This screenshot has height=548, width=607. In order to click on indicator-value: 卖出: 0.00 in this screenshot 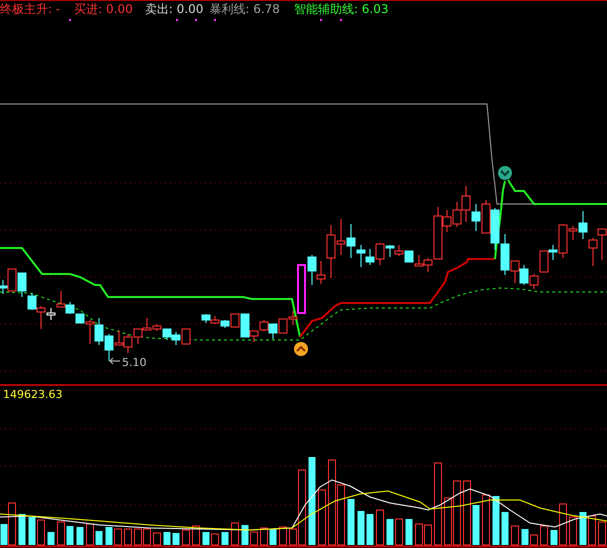, I will do `click(174, 9)`.